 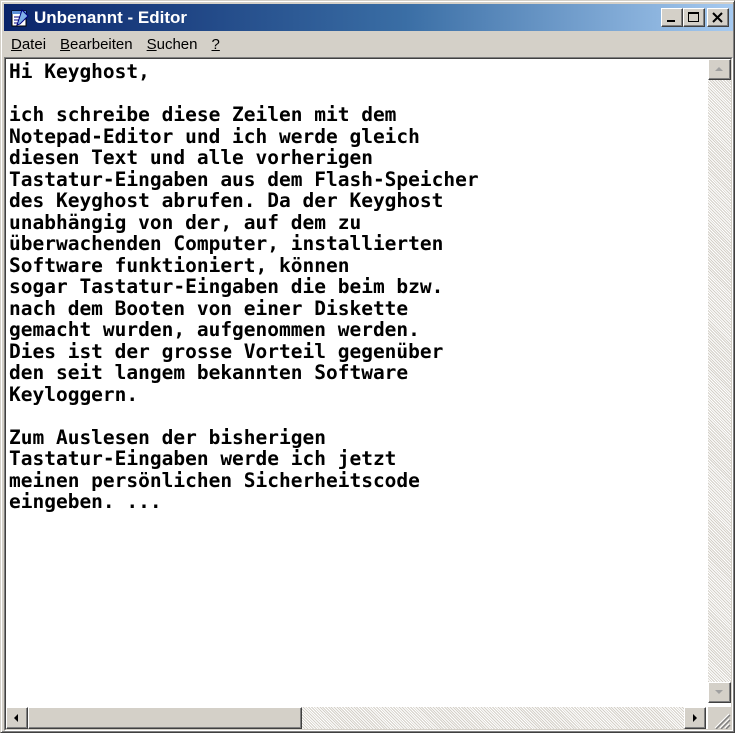 I want to click on scroll-right-button, so click(x=695, y=718).